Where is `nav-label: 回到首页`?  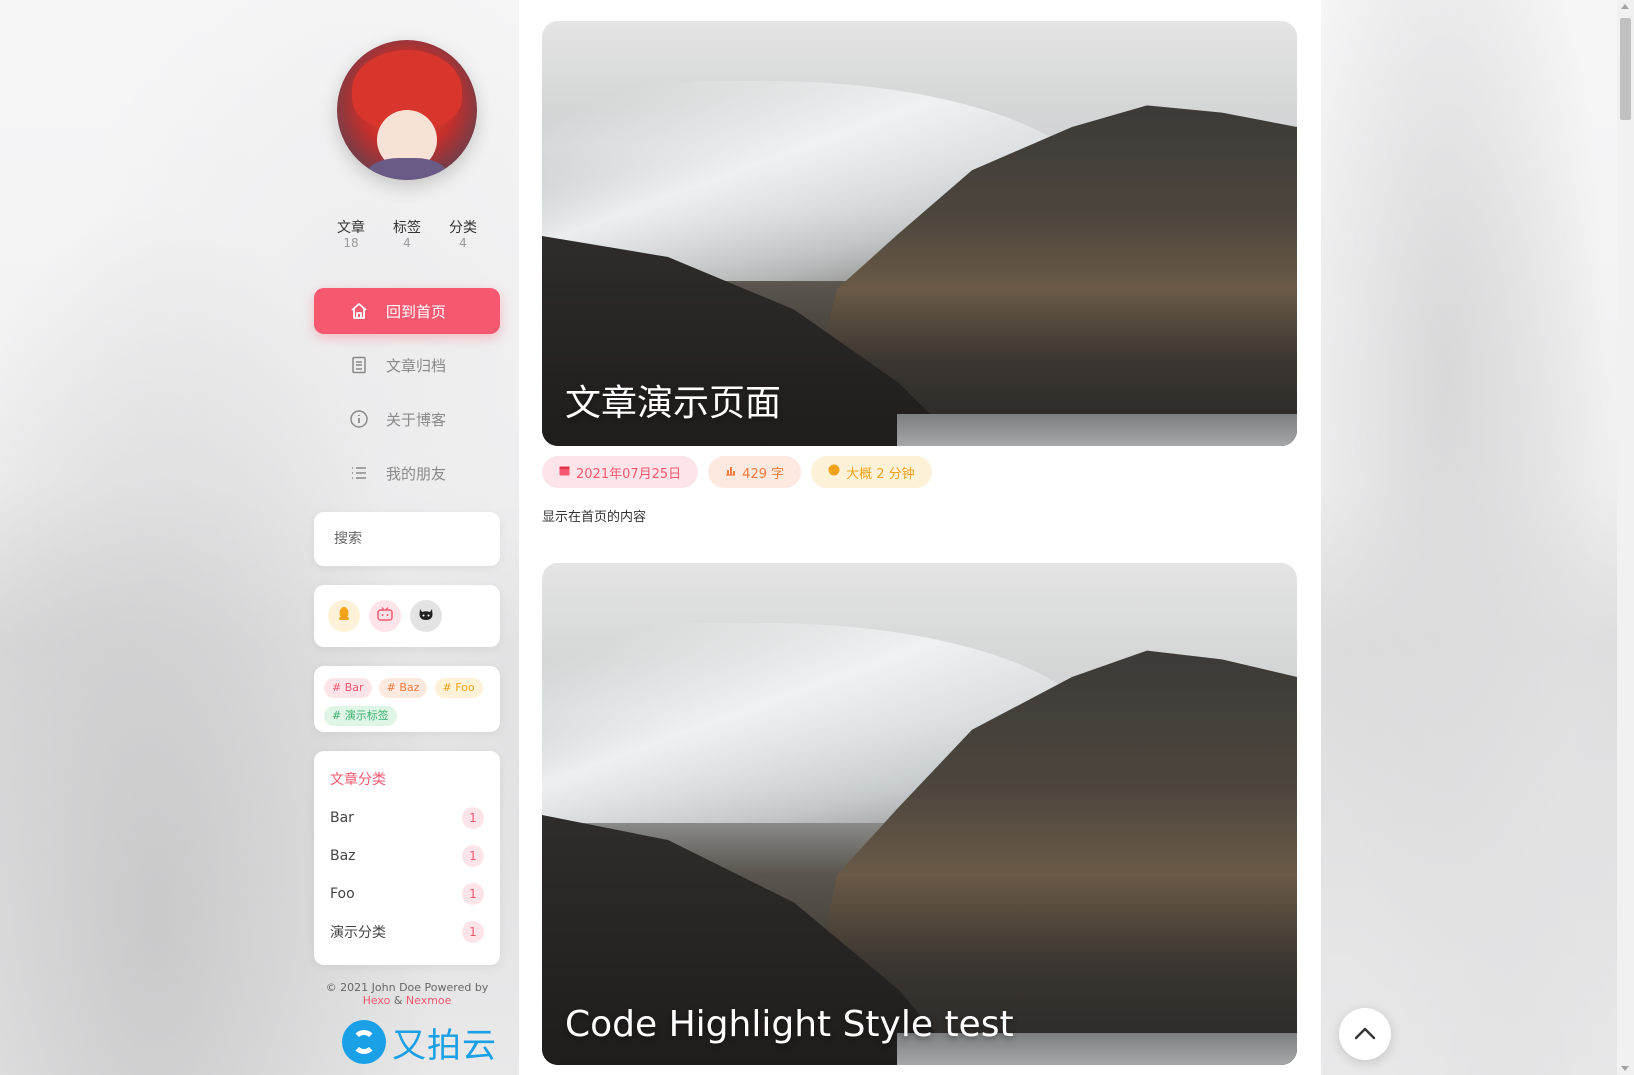
nav-label: 回到首页 is located at coordinates (416, 311).